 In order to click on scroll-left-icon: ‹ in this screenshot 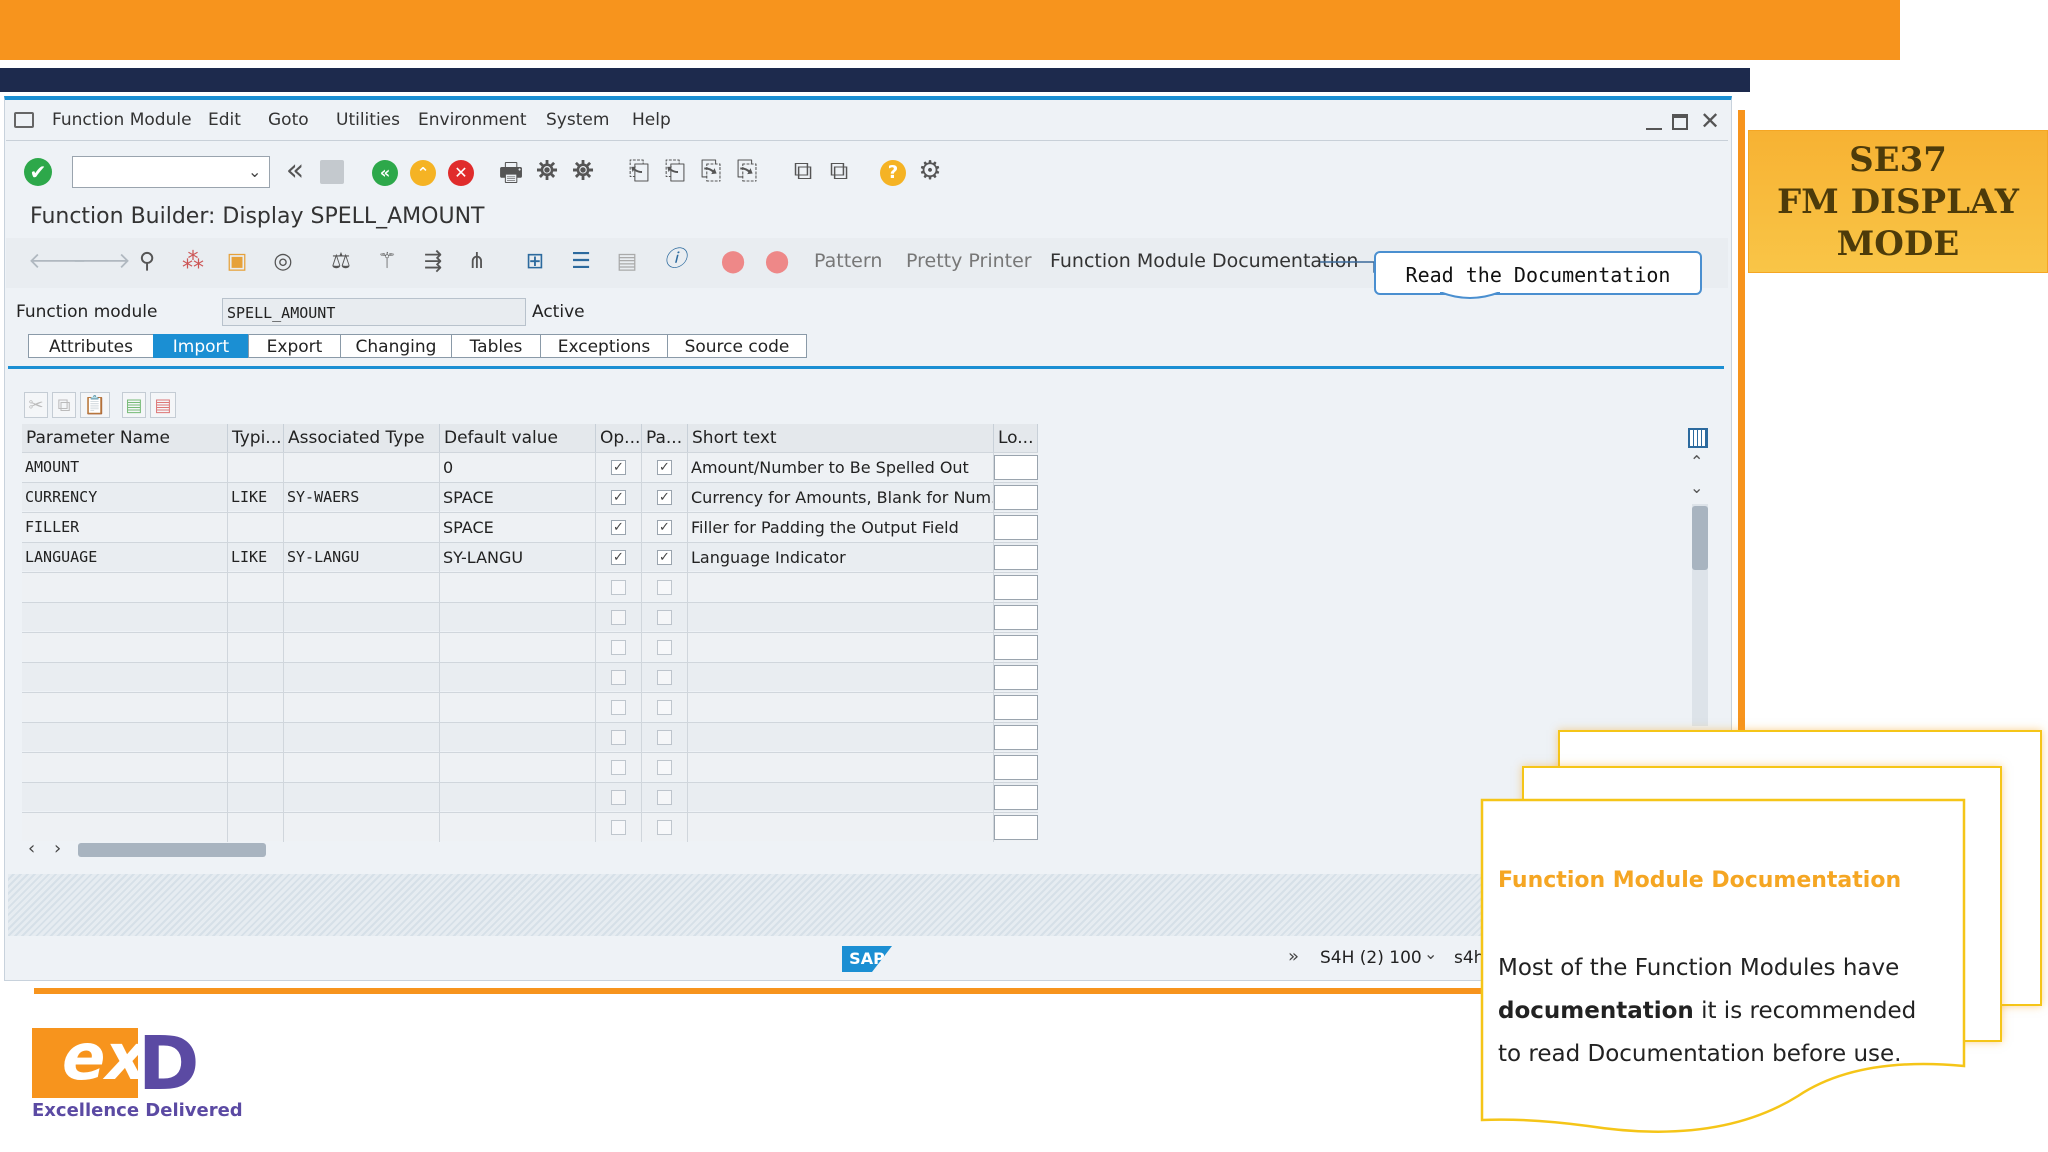, I will do `click(31, 848)`.